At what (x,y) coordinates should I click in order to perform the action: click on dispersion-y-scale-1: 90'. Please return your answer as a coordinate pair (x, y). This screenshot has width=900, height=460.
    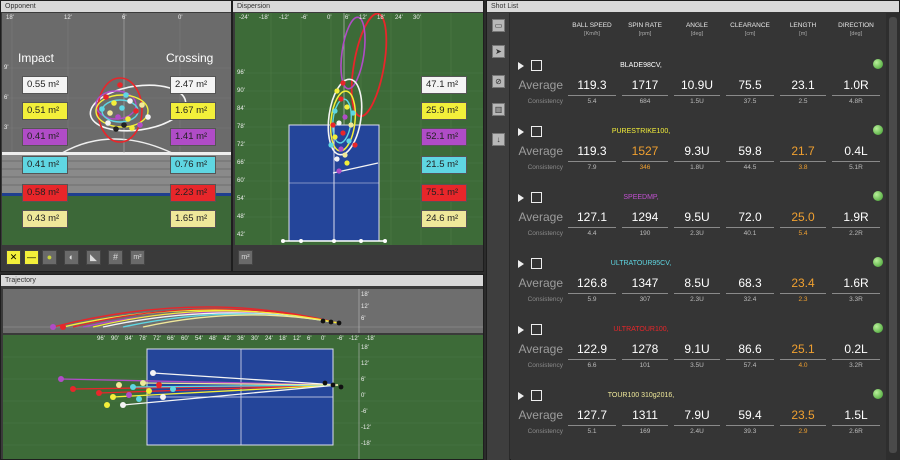
    Looking at the image, I should click on (241, 91).